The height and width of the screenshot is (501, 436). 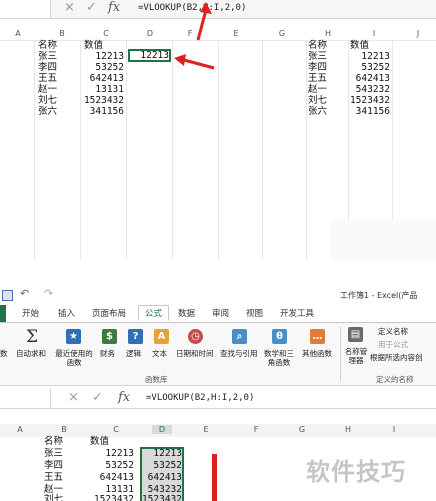 I want to click on col-header: F, so click(x=256, y=429).